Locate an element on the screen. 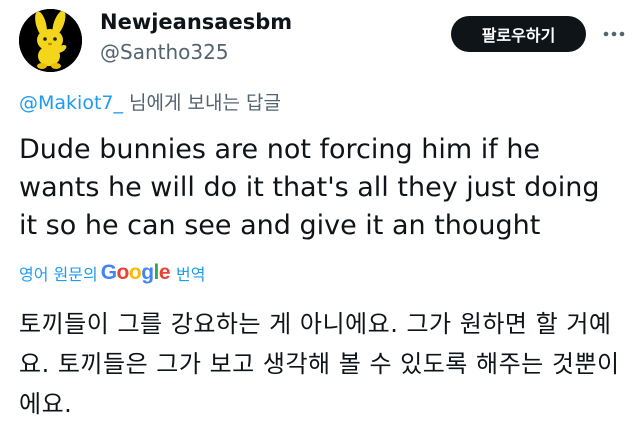 The width and height of the screenshot is (640, 431). reply-mention-link: @Makiot7_ is located at coordinates (71, 103).